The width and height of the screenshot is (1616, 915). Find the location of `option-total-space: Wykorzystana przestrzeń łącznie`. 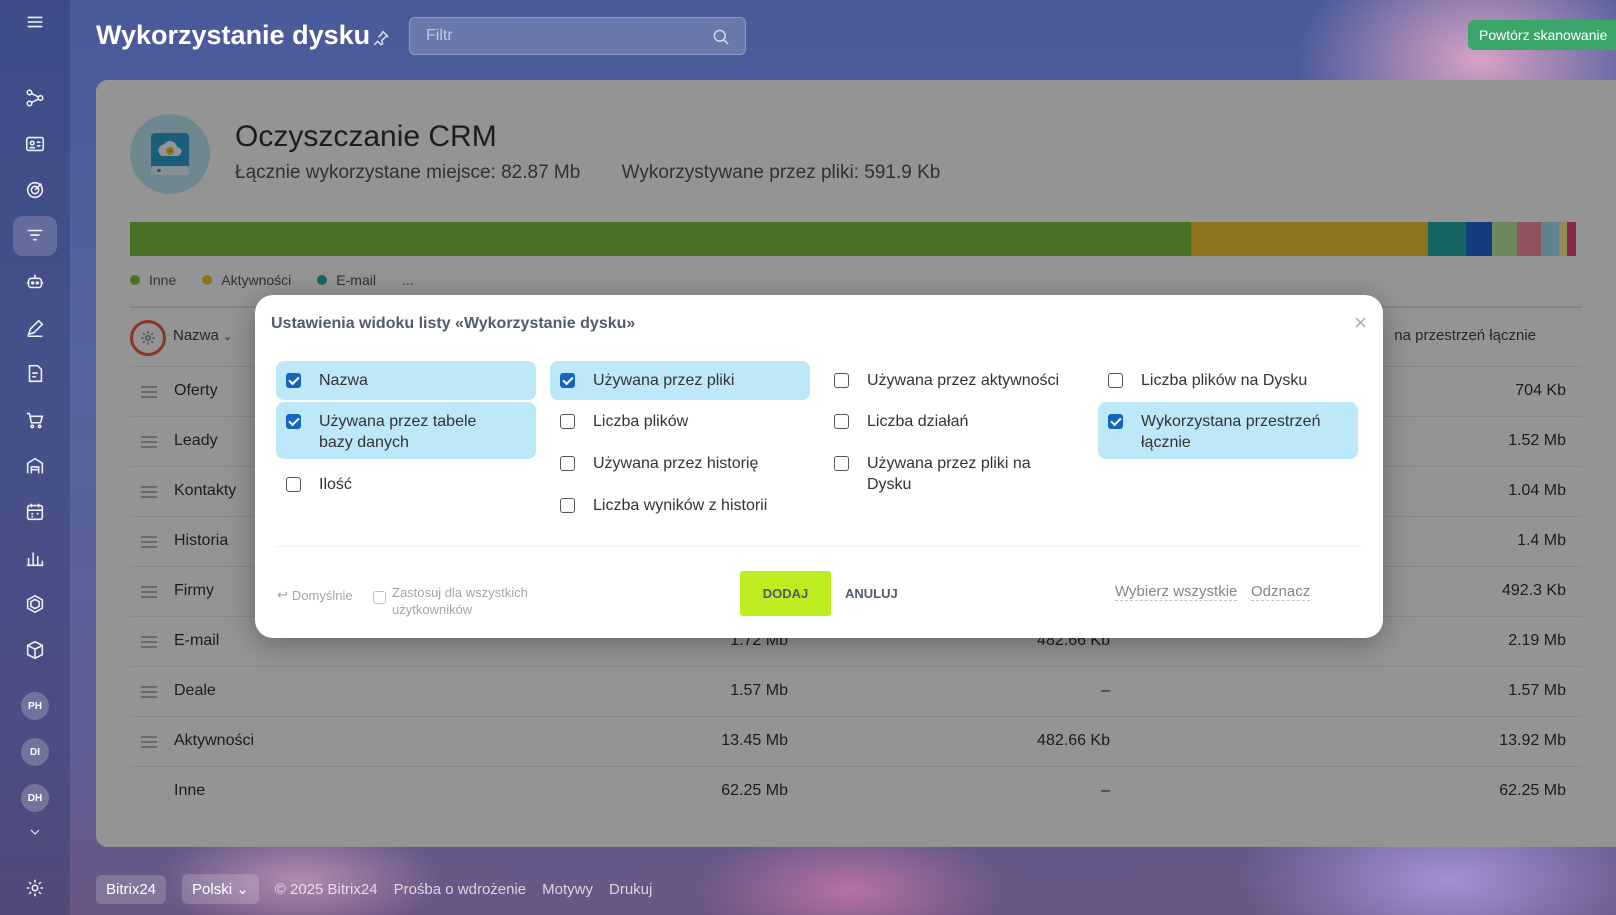

option-total-space: Wykorzystana przestrzeń łącznie is located at coordinates (1228, 430).